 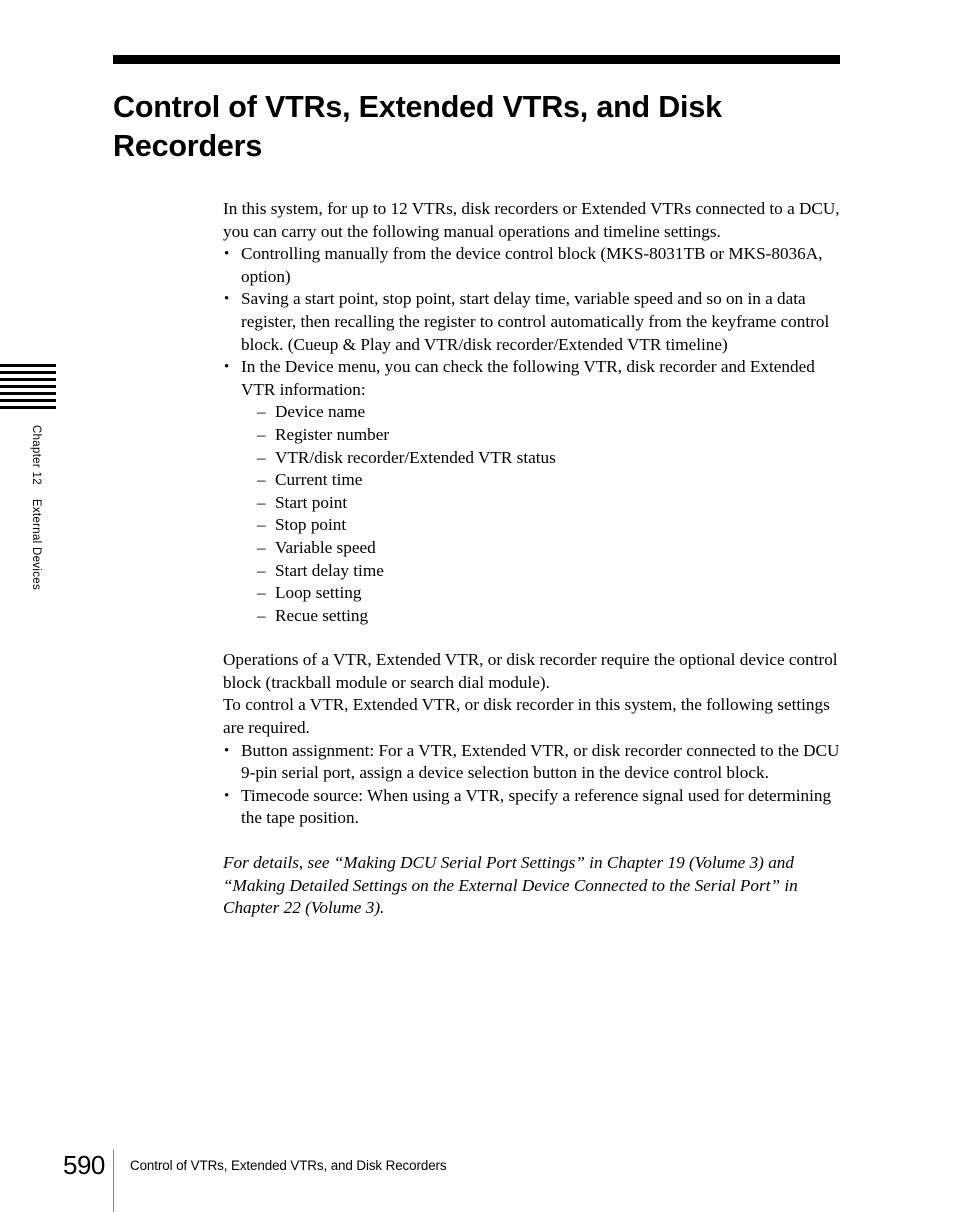 What do you see at coordinates (550, 571) in the screenshot?
I see `list-item: Start delay time` at bounding box center [550, 571].